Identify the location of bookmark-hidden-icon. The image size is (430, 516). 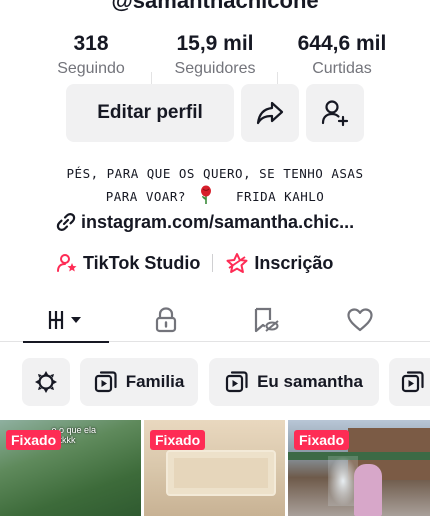
(266, 320).